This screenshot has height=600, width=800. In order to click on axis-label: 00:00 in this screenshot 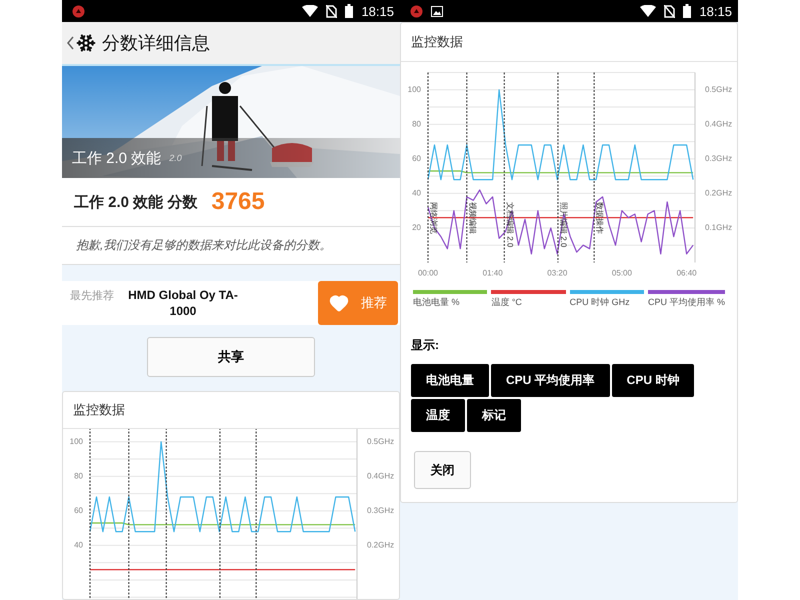, I will do `click(428, 273)`.